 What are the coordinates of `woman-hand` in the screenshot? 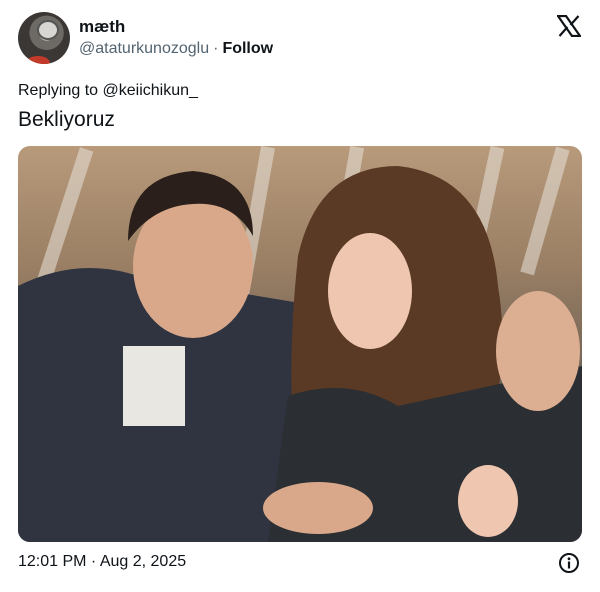 It's located at (488, 501).